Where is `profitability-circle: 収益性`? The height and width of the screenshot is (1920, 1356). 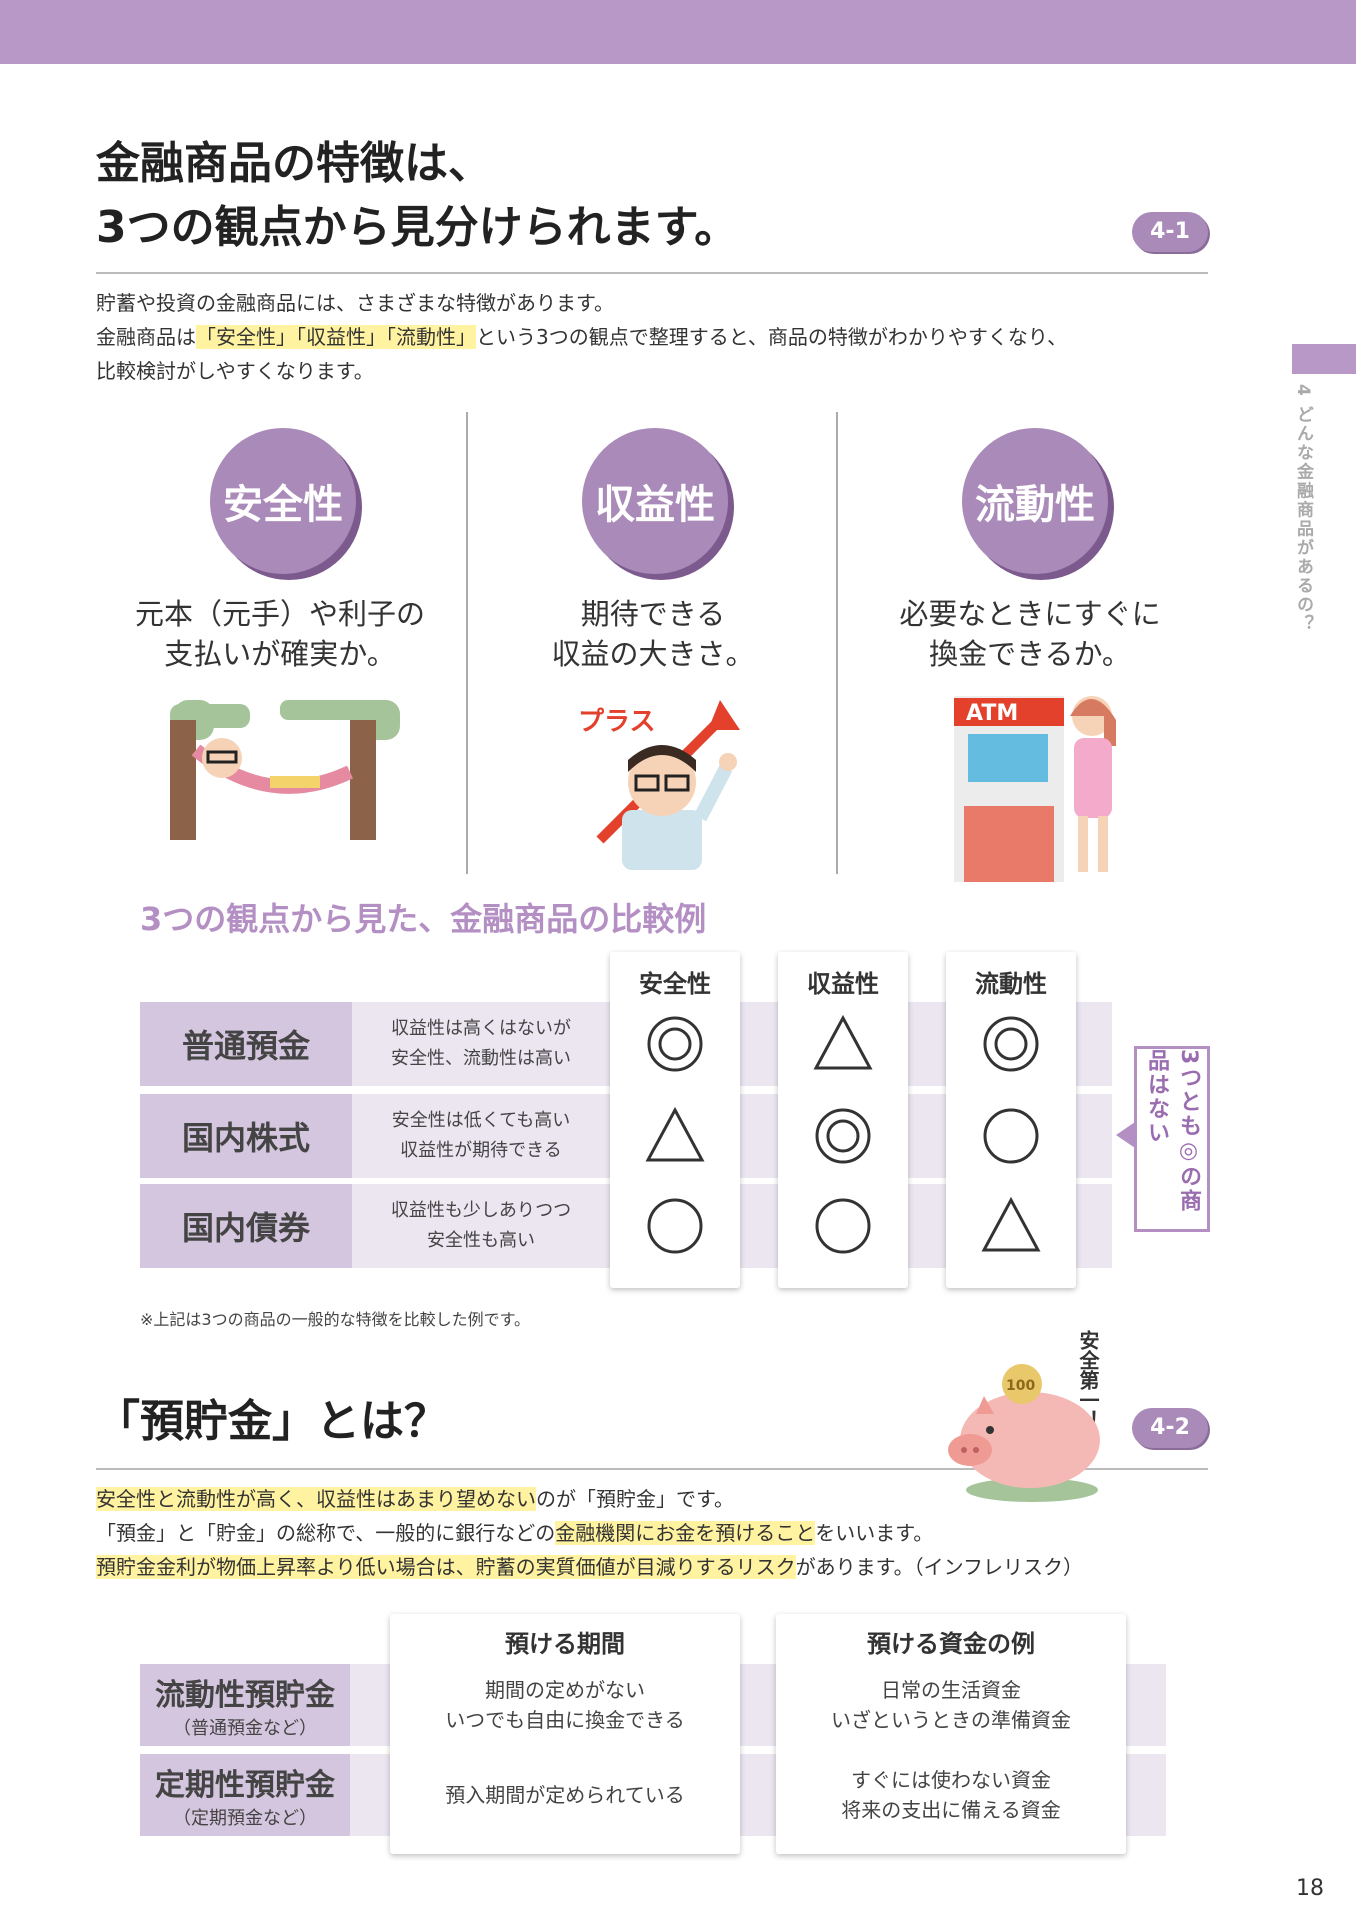 profitability-circle: 収益性 is located at coordinates (655, 501).